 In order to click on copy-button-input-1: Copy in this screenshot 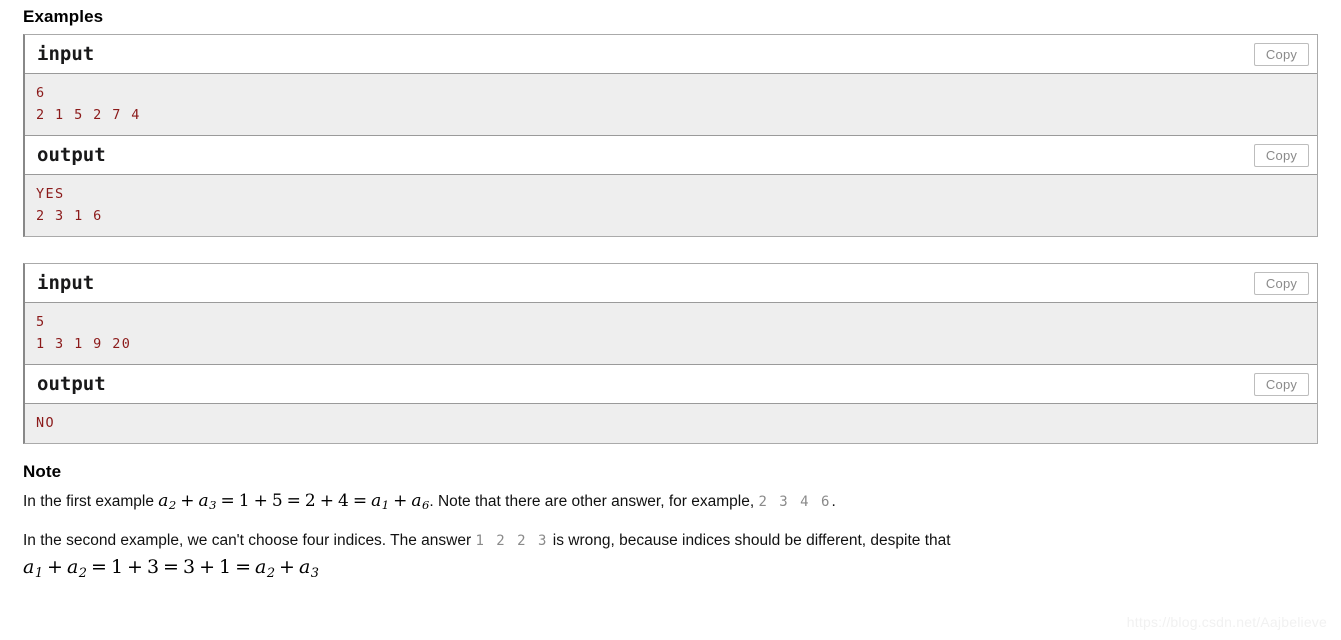, I will do `click(1281, 54)`.